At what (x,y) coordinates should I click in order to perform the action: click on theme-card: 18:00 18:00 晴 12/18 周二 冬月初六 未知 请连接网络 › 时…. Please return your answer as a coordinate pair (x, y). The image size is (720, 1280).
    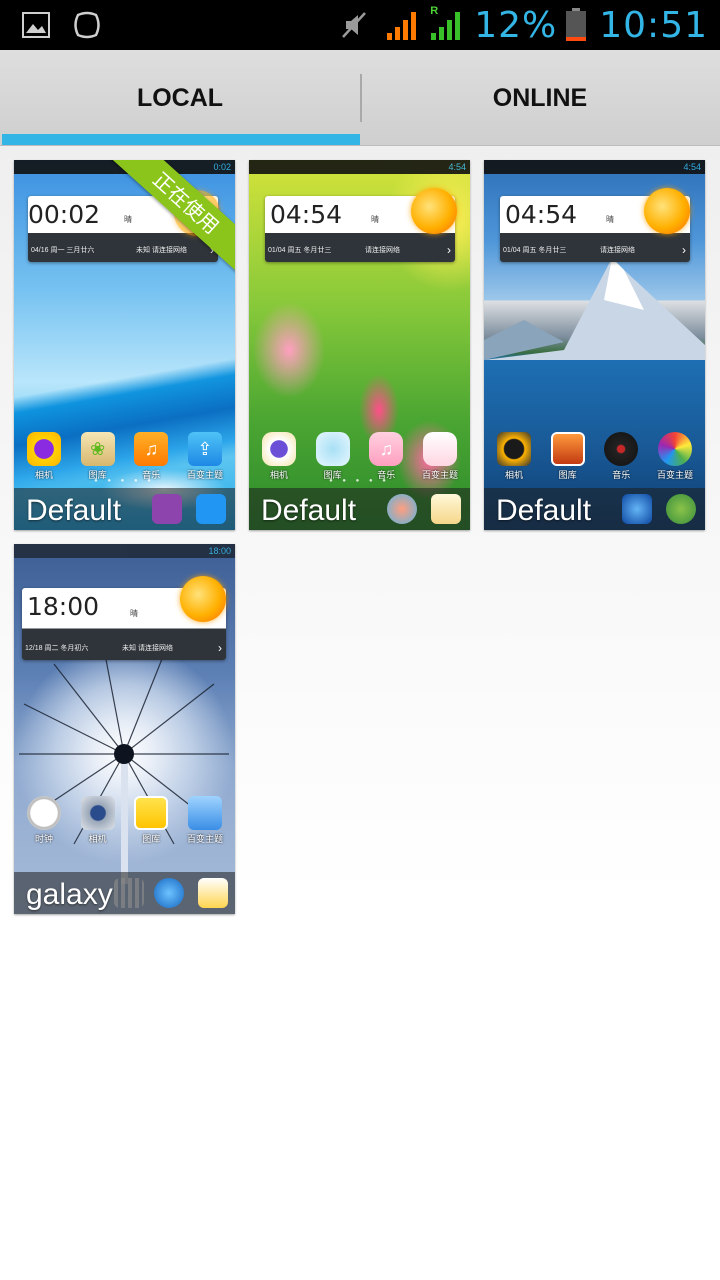
    Looking at the image, I should click on (124, 729).